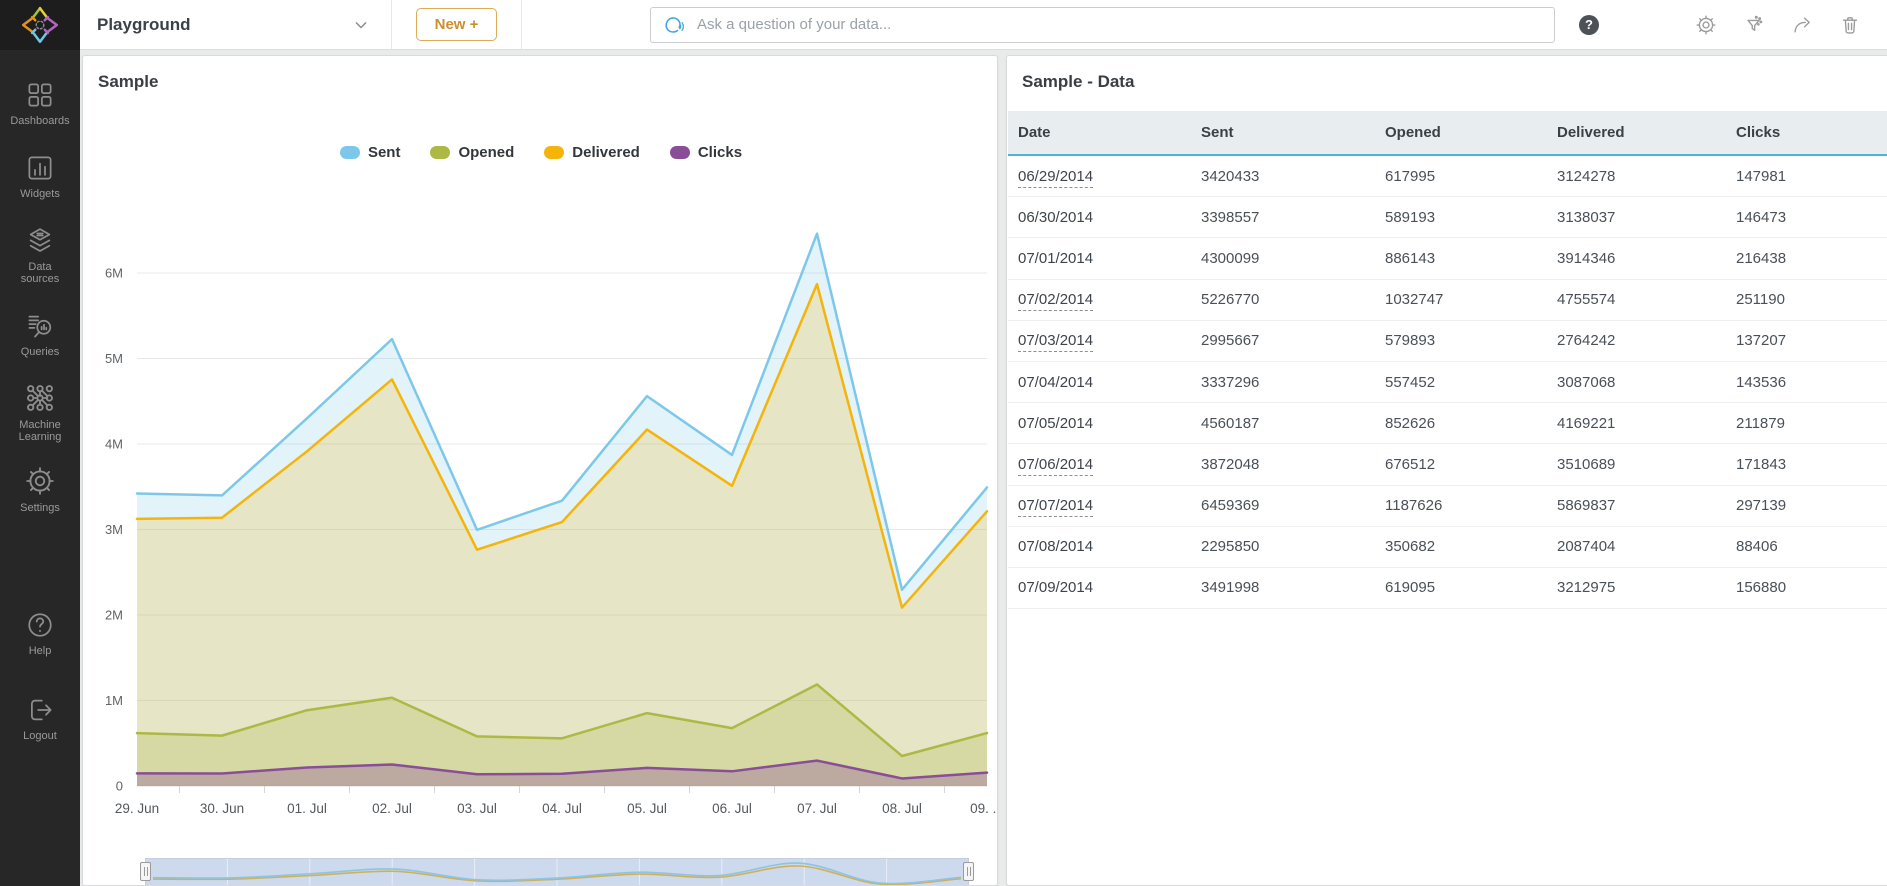 This screenshot has width=1887, height=886. Describe the element at coordinates (1410, 423) in the screenshot. I see `metric-value: 852626` at that location.